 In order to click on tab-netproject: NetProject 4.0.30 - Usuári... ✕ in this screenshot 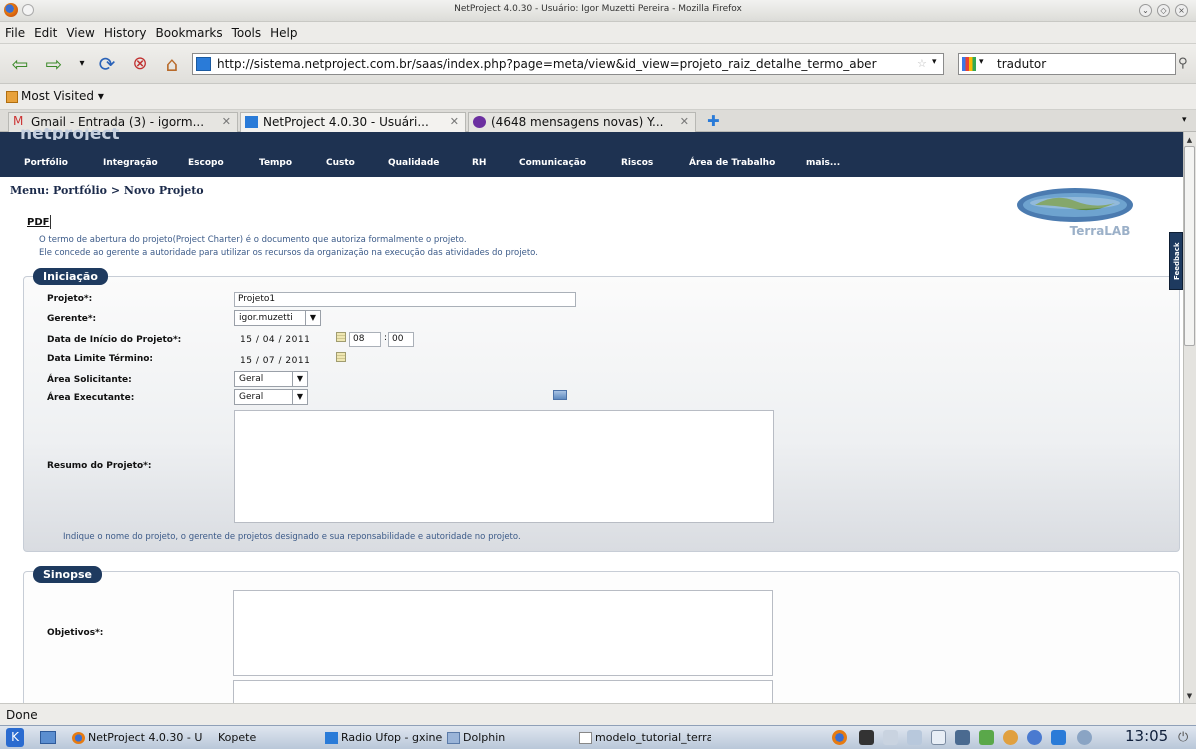, I will do `click(353, 122)`.